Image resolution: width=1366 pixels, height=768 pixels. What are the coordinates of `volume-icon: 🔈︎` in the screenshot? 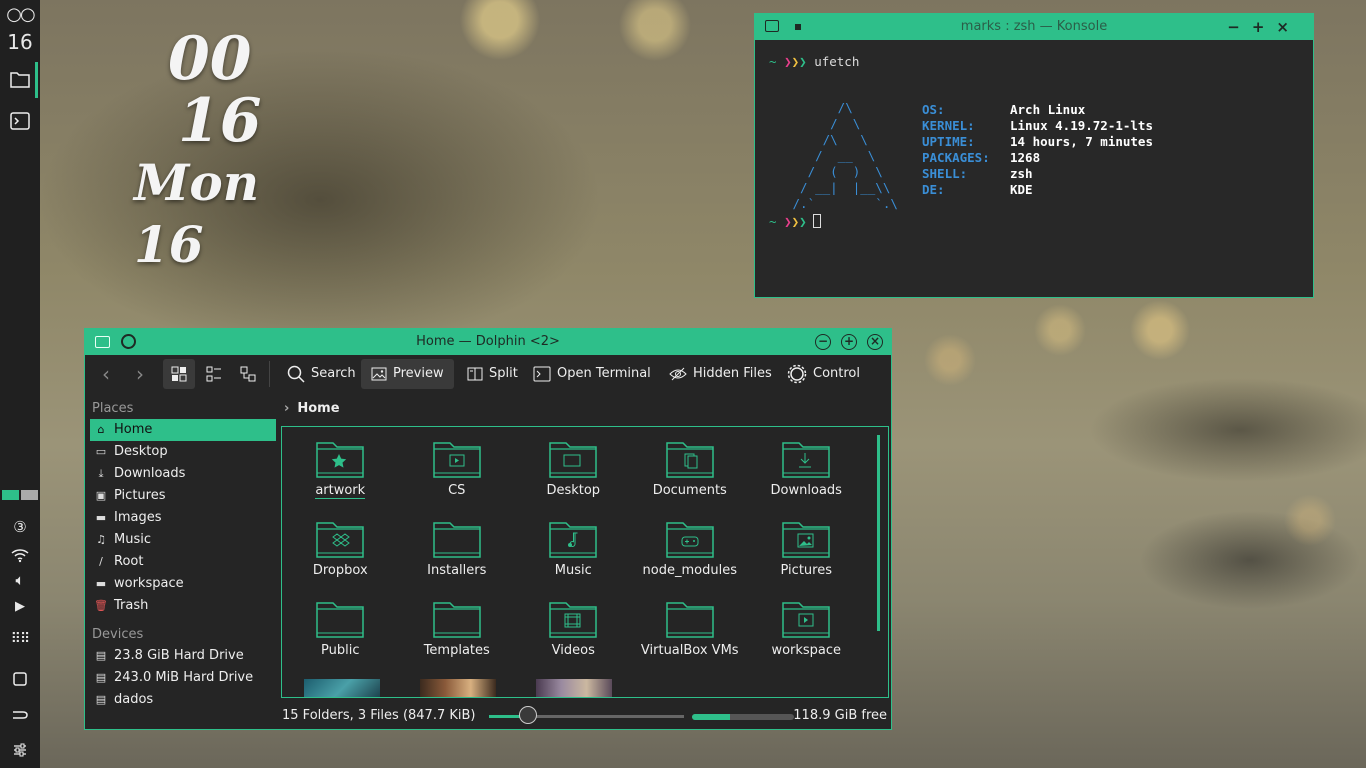 It's located at (20, 580).